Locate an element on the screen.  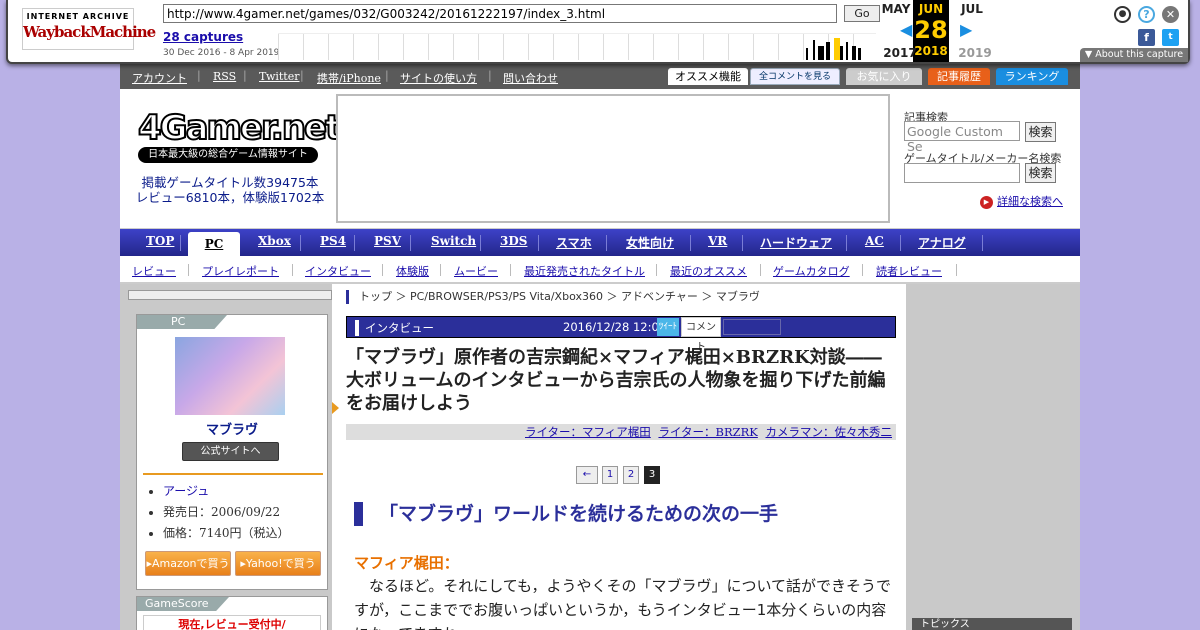
wayback-logo: INTERNET ARCHIVE WaybackMachine is located at coordinates (89, 29).